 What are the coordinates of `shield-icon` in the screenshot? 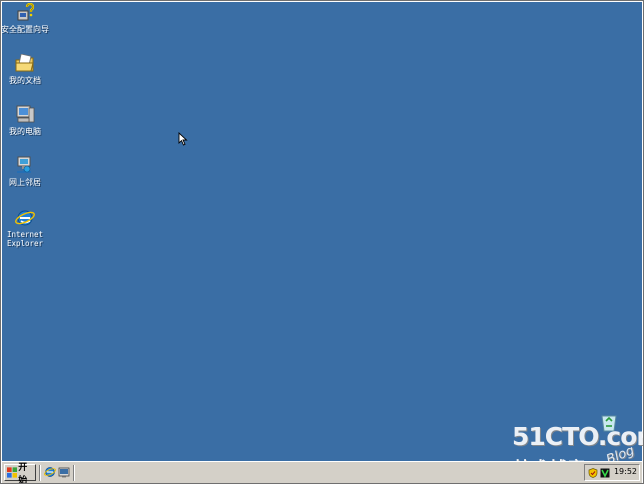 It's located at (593, 473).